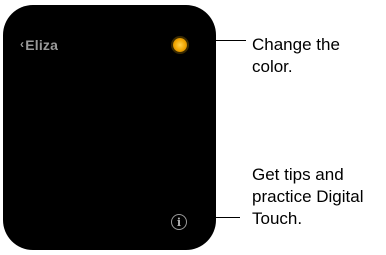 This screenshot has width=386, height=255. Describe the element at coordinates (296, 44) in the screenshot. I see `callout-color-line-1: Change the` at that location.